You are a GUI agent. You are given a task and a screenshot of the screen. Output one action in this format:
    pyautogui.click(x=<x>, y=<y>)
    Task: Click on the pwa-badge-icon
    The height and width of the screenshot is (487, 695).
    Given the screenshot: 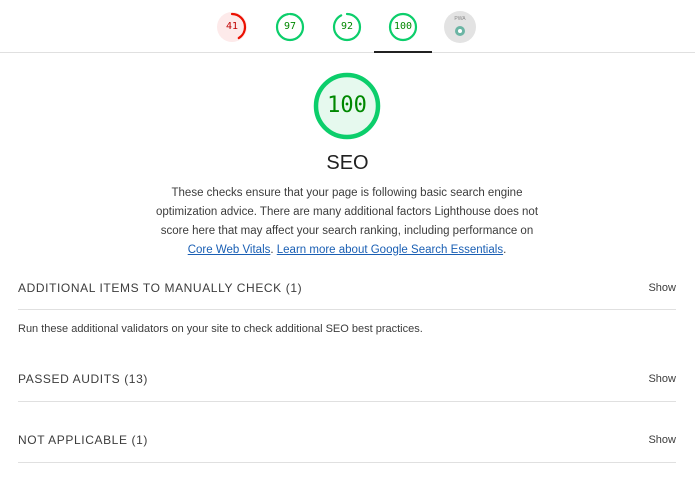 What is the action you would take?
    pyautogui.click(x=460, y=31)
    